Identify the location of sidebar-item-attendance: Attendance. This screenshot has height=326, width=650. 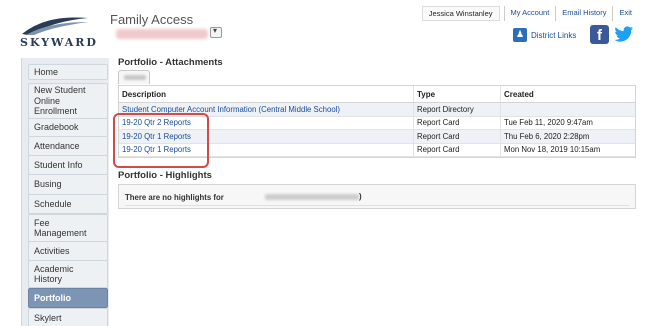
(68, 146).